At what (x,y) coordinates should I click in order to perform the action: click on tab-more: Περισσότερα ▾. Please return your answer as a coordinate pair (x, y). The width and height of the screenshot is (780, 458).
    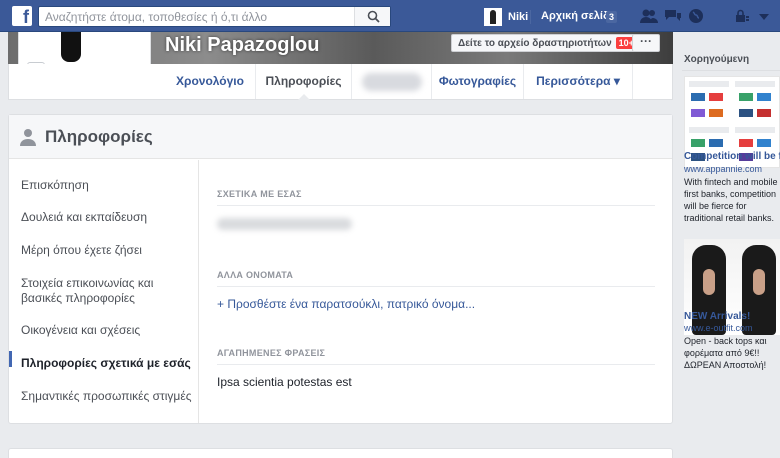
    Looking at the image, I should click on (578, 81).